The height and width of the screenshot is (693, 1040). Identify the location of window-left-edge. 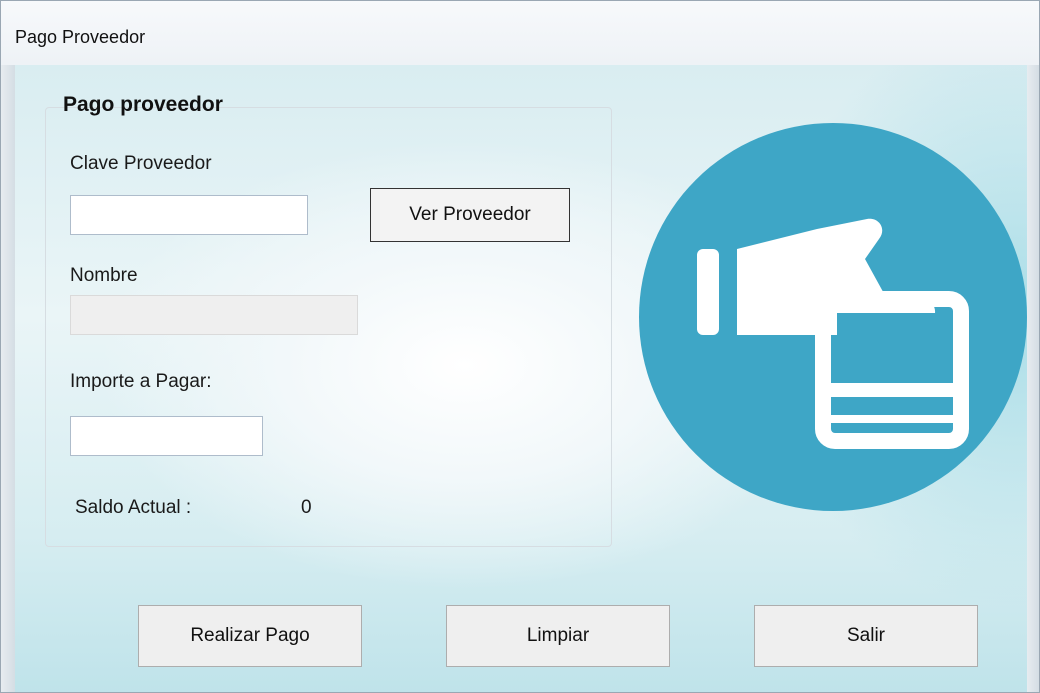
(8, 378).